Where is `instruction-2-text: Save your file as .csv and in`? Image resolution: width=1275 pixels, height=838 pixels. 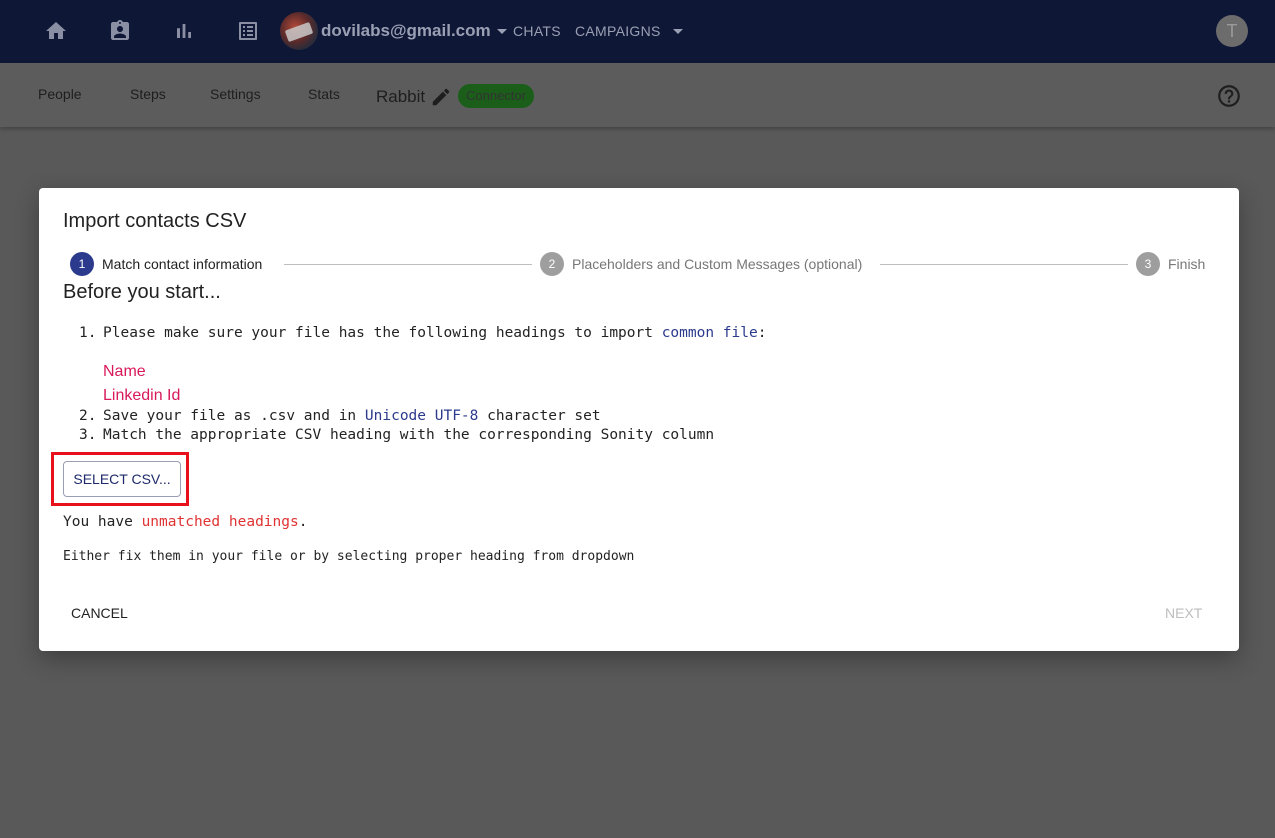 instruction-2-text: Save your file as .csv and in is located at coordinates (234, 416).